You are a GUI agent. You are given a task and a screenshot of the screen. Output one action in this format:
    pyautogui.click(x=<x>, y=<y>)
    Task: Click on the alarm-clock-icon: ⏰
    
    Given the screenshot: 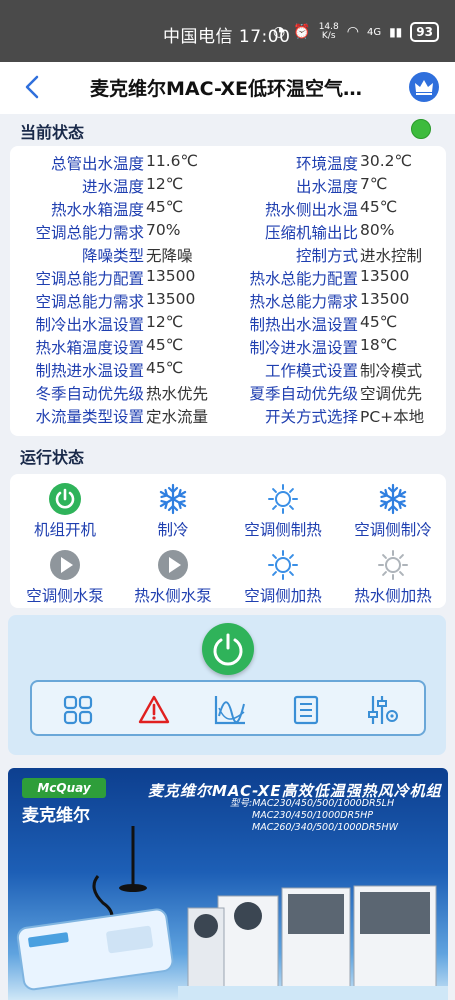 What is the action you would take?
    pyautogui.click(x=302, y=32)
    